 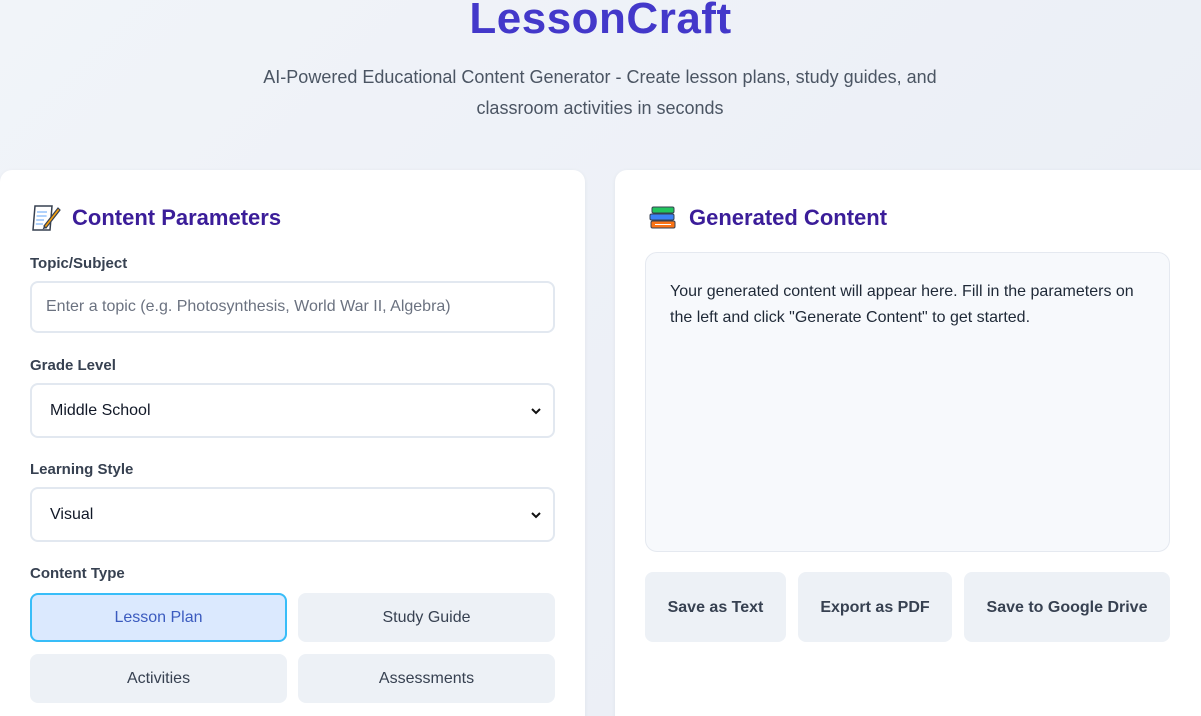 What do you see at coordinates (600, 21) in the screenshot?
I see `app-title: LessonCraft` at bounding box center [600, 21].